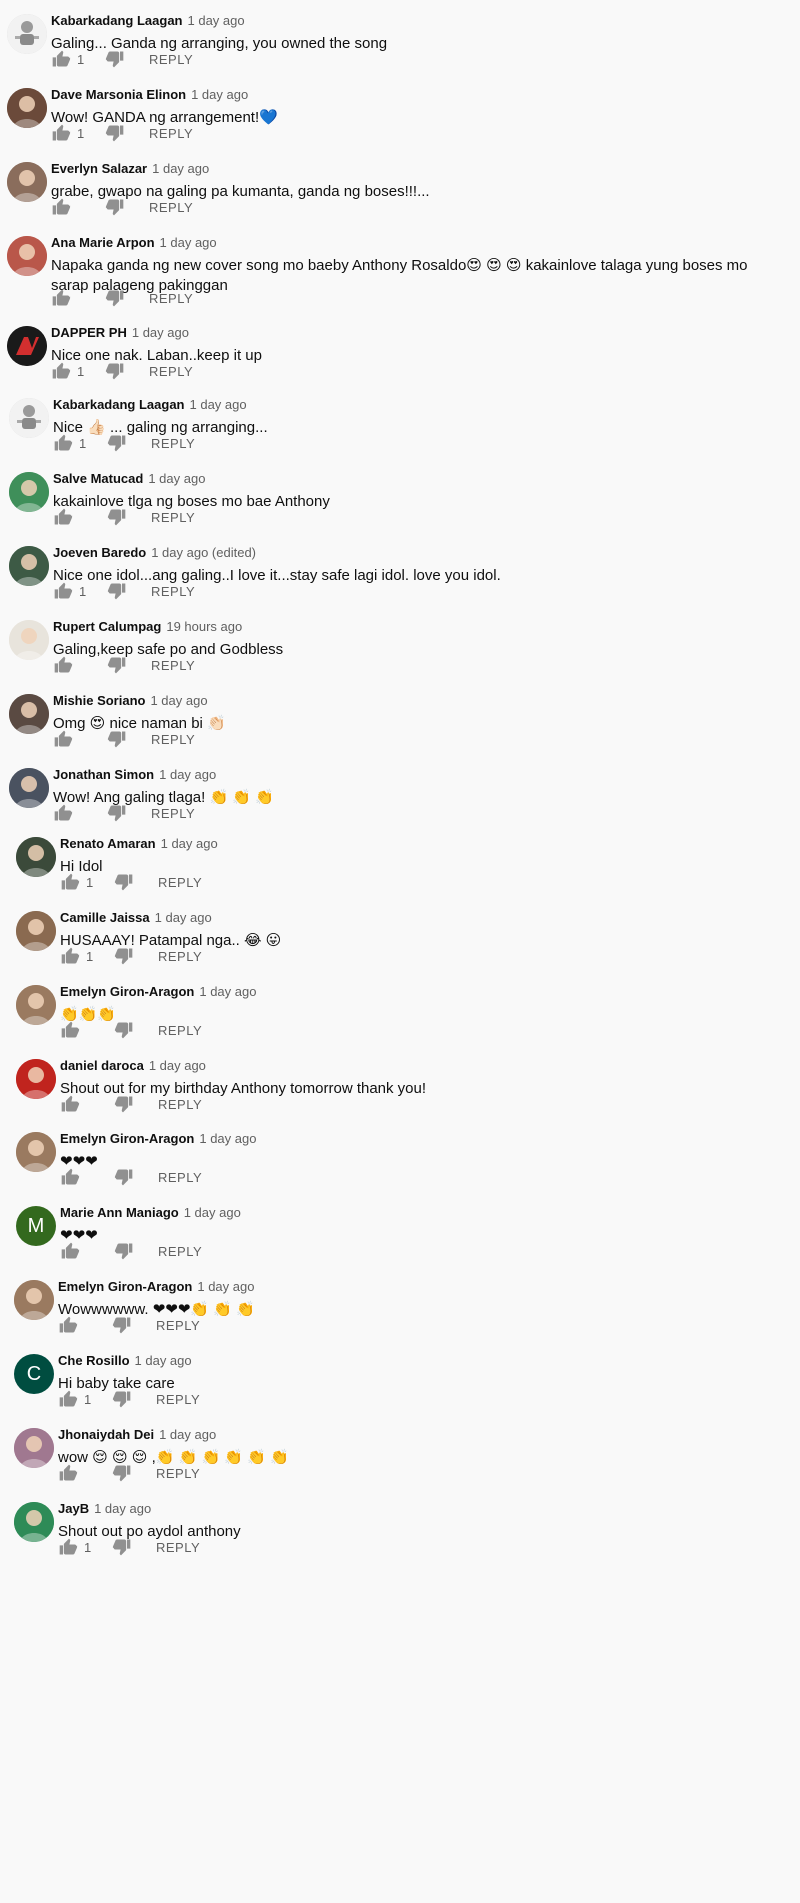  What do you see at coordinates (103, 242) in the screenshot?
I see `author-name: Ana Marie Arpon` at bounding box center [103, 242].